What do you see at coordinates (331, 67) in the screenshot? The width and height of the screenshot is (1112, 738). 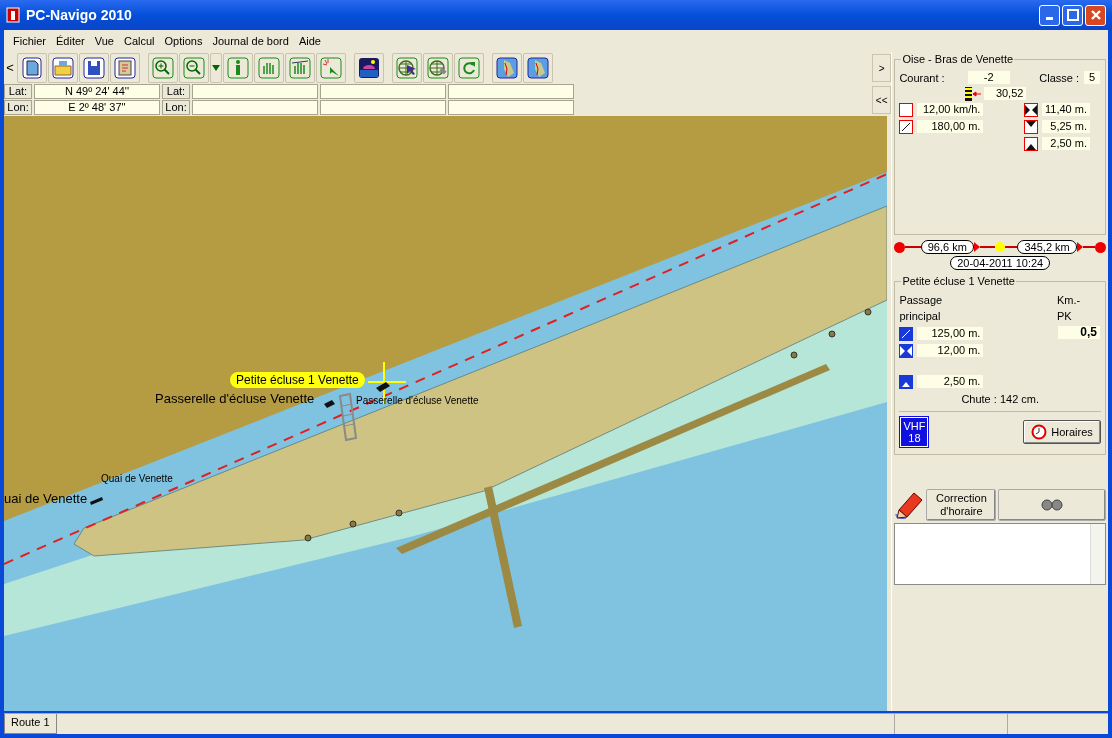 I see `cursor-icon` at bounding box center [331, 67].